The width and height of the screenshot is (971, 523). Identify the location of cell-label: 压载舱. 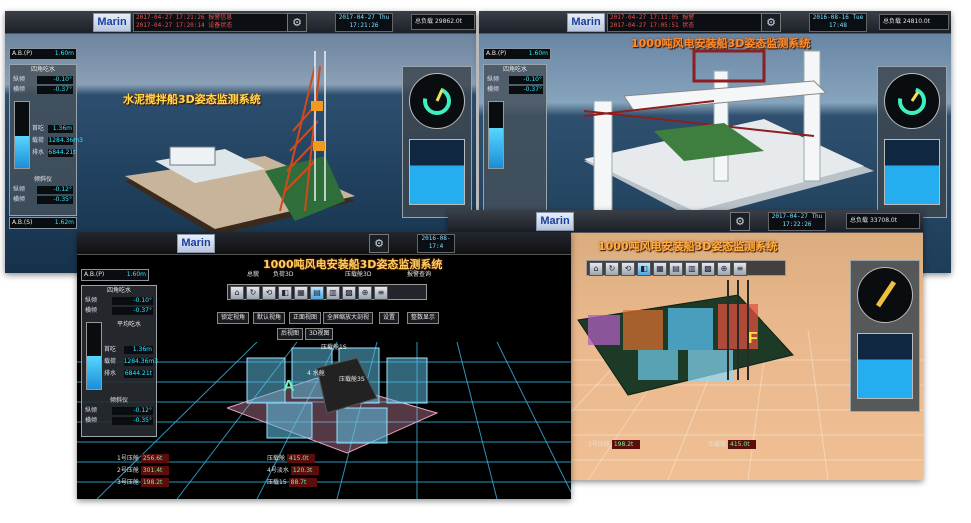
(717, 444).